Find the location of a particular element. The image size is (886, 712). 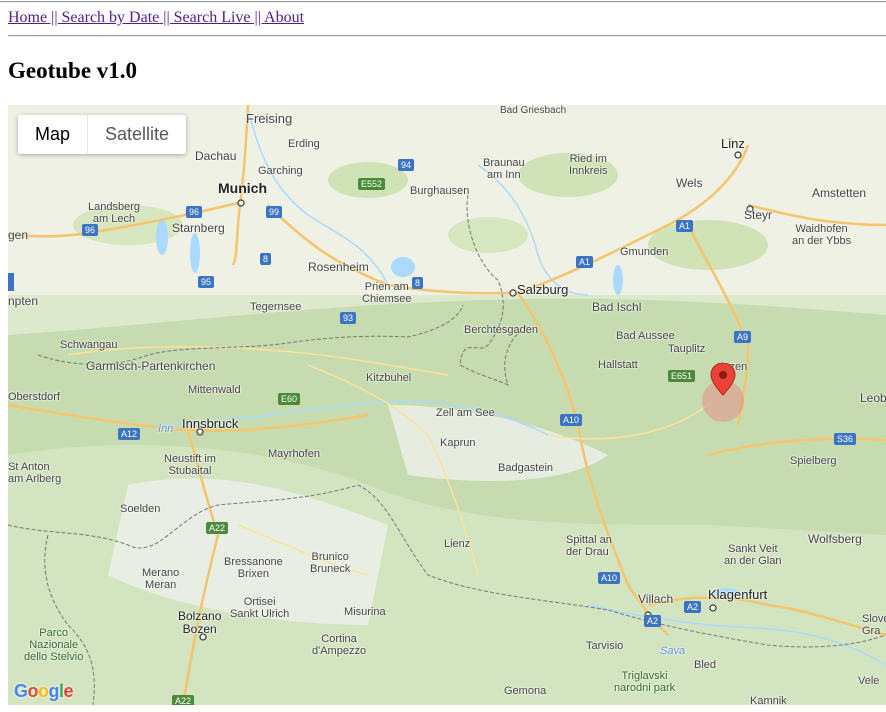

map-label: Schwangau is located at coordinates (89, 345).